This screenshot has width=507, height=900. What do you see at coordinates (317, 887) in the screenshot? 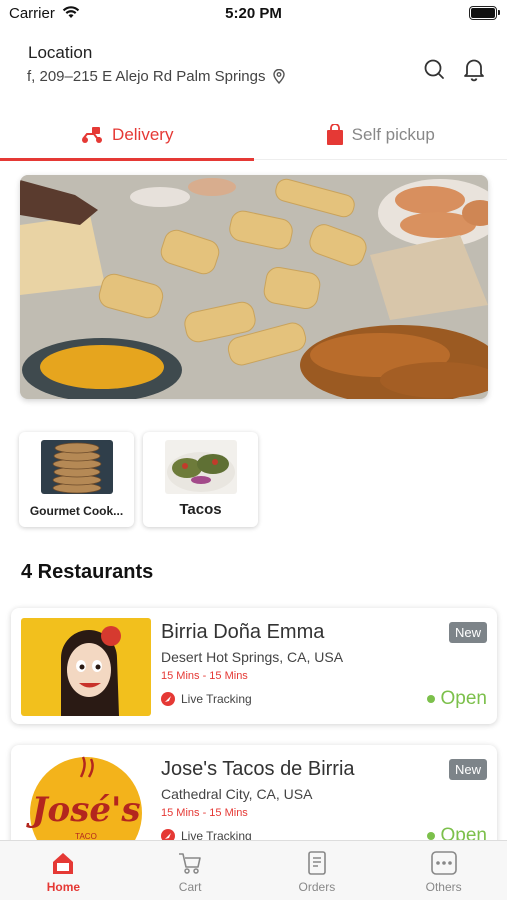
I see `nav-orders-label: Orders` at bounding box center [317, 887].